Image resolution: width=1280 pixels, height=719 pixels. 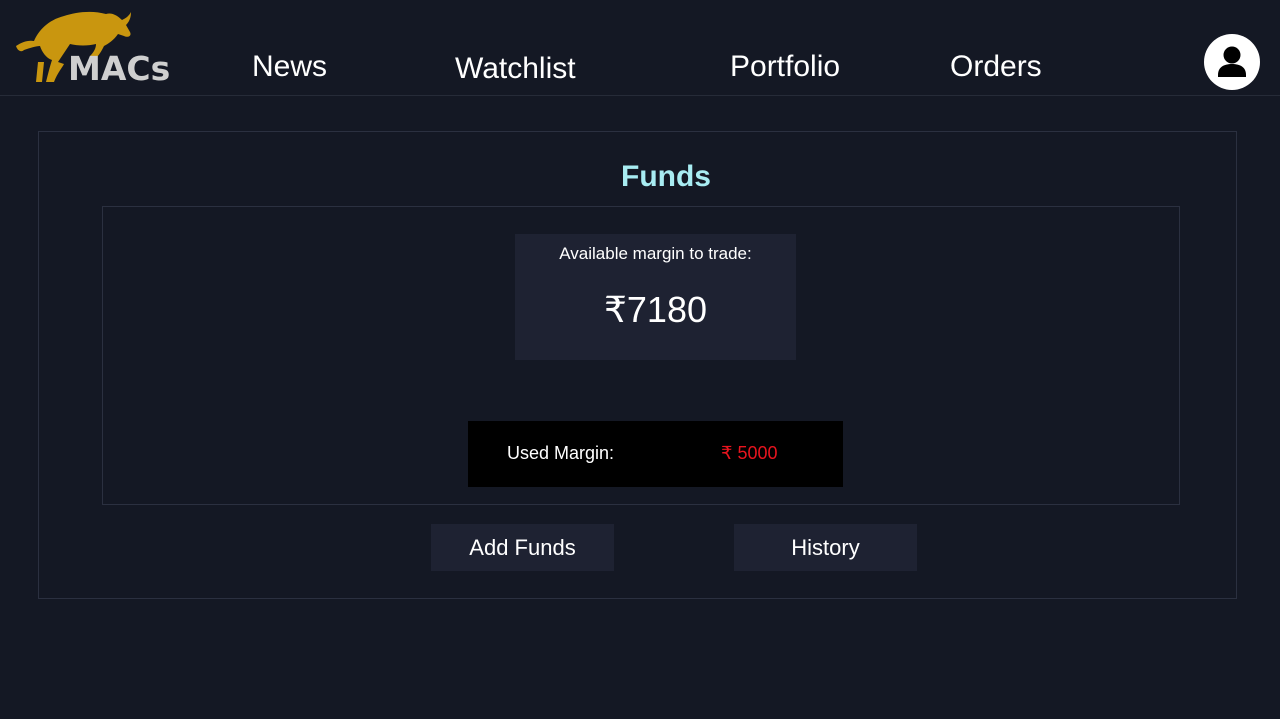 What do you see at coordinates (655, 454) in the screenshot?
I see `used-margin-card: Used Margin: ₹ 5000` at bounding box center [655, 454].